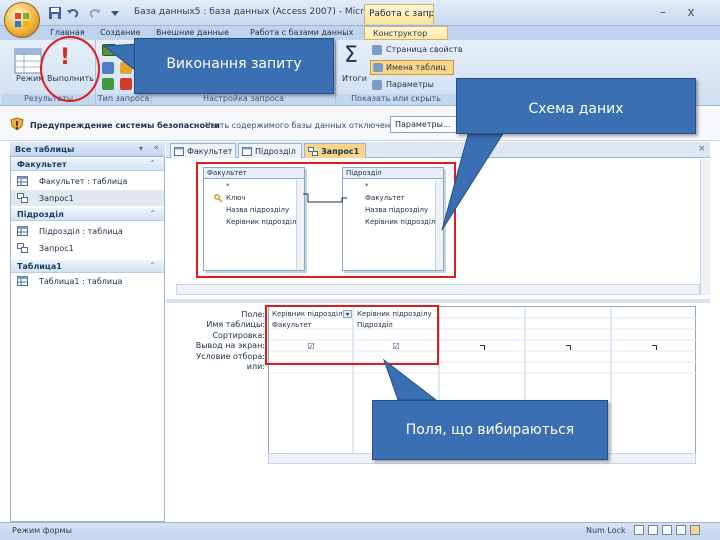 This screenshot has height=540, width=720. Describe the element at coordinates (17, 124) in the screenshot. I see `warning-shield-icon` at that location.